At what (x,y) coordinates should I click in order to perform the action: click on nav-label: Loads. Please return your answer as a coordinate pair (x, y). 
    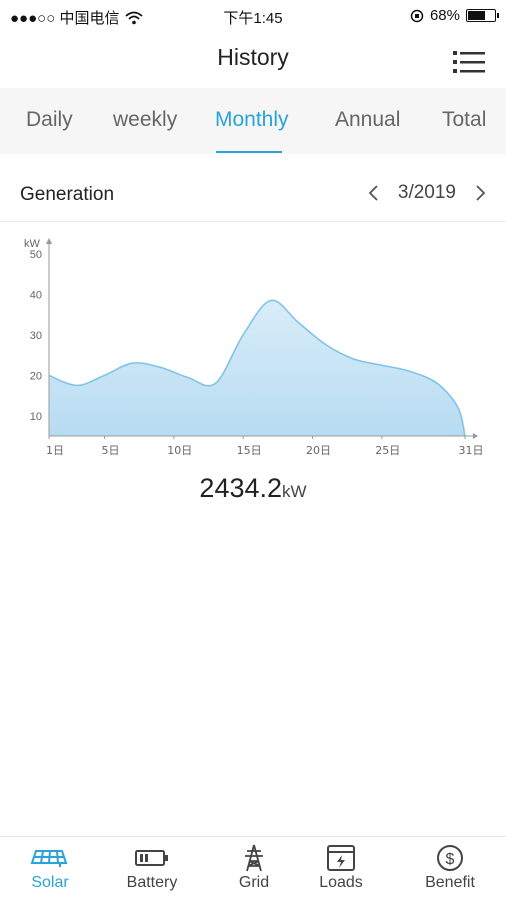
    Looking at the image, I should click on (341, 882).